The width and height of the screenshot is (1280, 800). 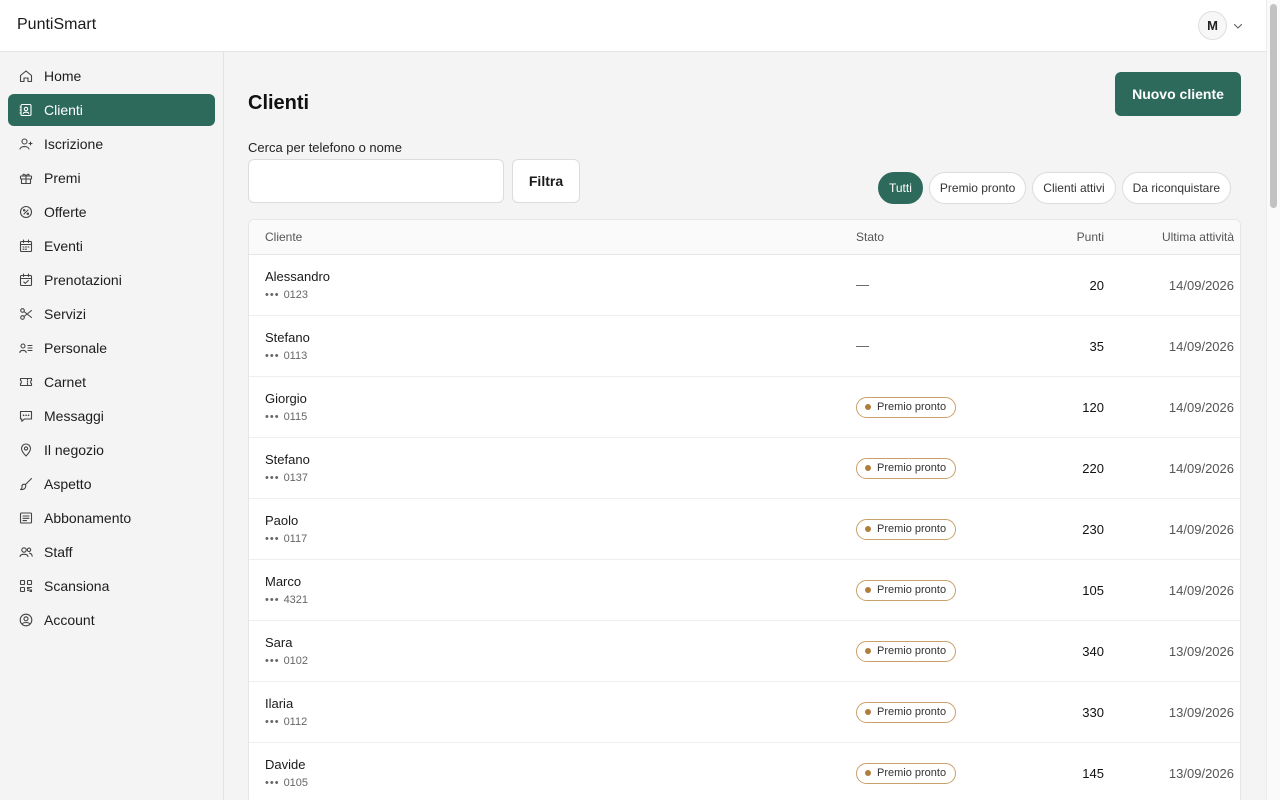 What do you see at coordinates (296, 600) in the screenshot?
I see `phone-last-digits: 4321` at bounding box center [296, 600].